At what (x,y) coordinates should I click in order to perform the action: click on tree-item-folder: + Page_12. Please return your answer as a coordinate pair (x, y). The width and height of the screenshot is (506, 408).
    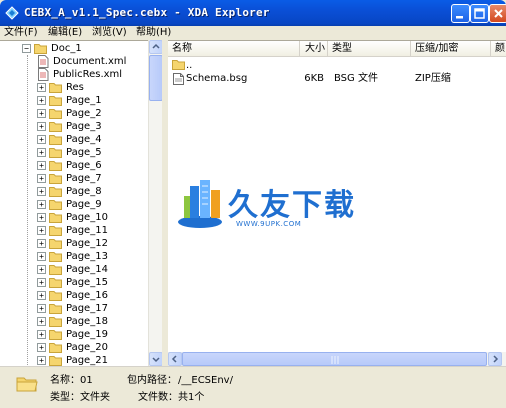
    Looking at the image, I should click on (74, 243).